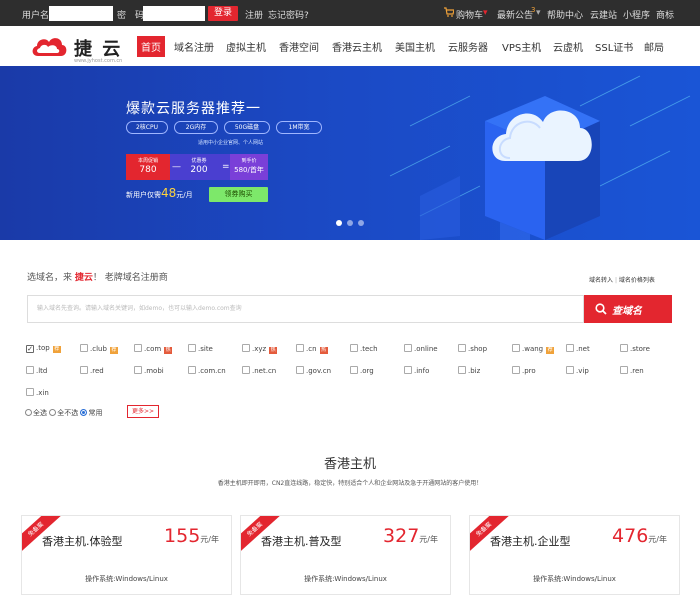  Describe the element at coordinates (82, 541) in the screenshot. I see `card-name: 香港主机.体验型` at that location.